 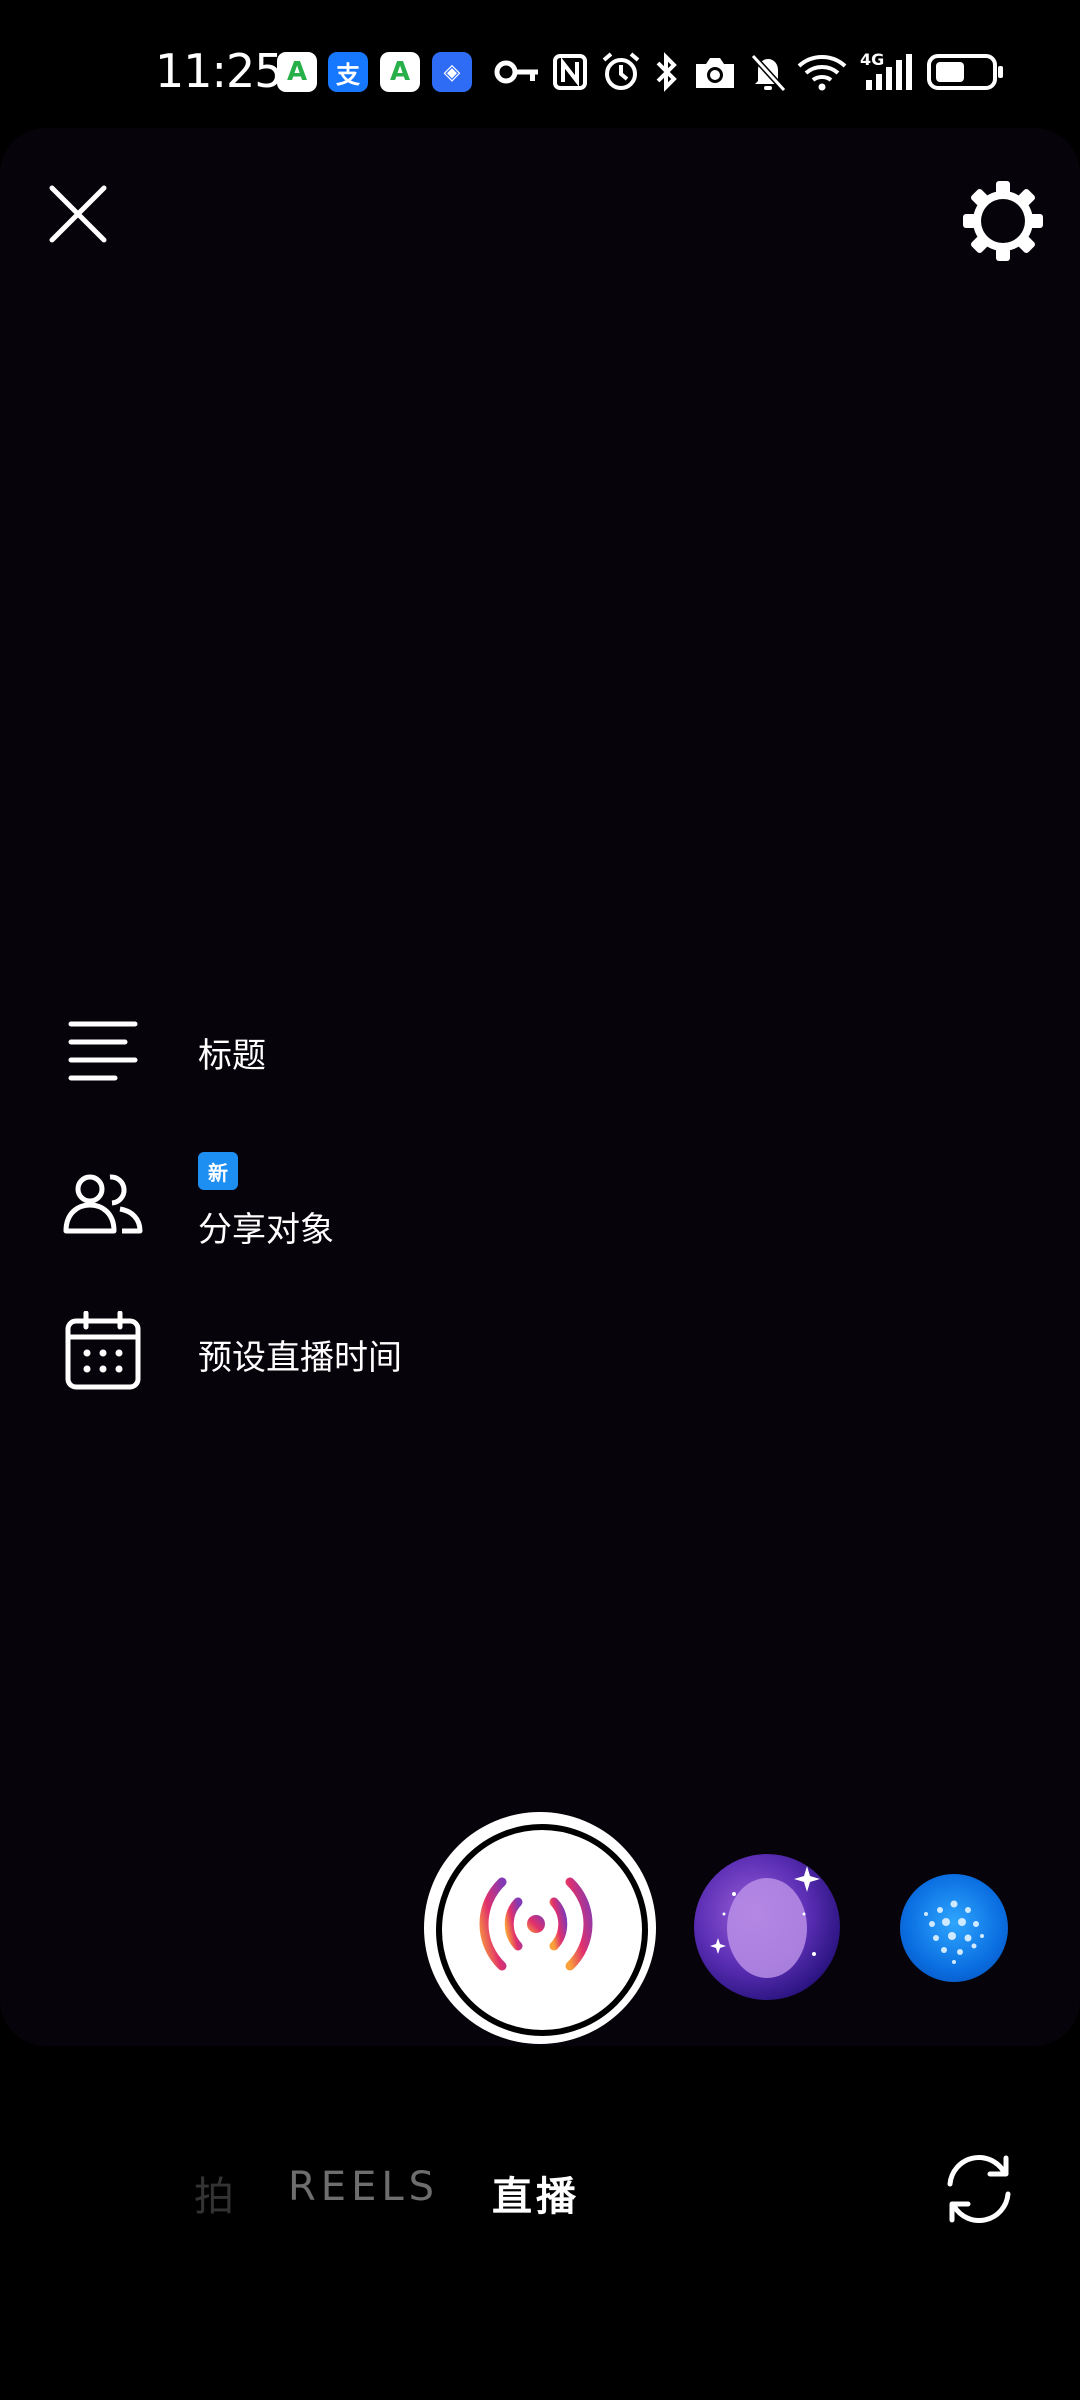 I want to click on menu-share-label: 分享对象, so click(x=266, y=1230).